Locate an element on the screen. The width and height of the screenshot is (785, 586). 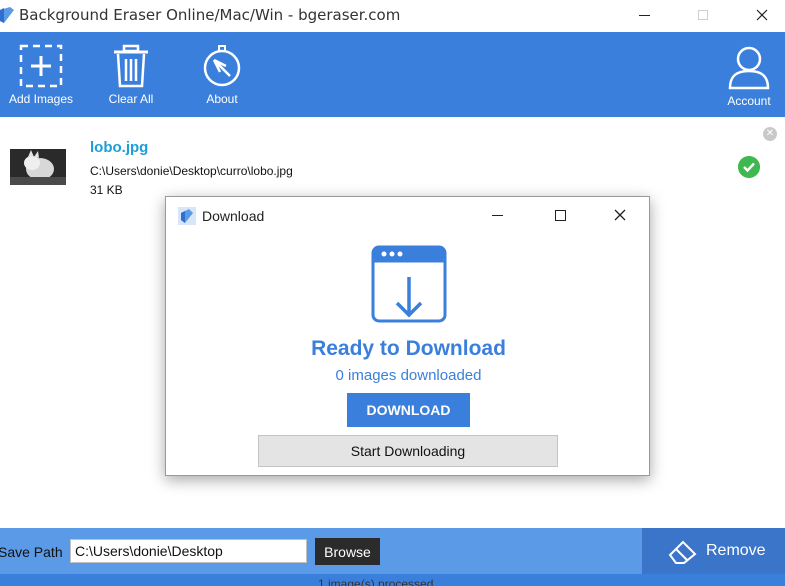
main-toolbar: Add Images Clear All About Account is located at coordinates (392, 74).